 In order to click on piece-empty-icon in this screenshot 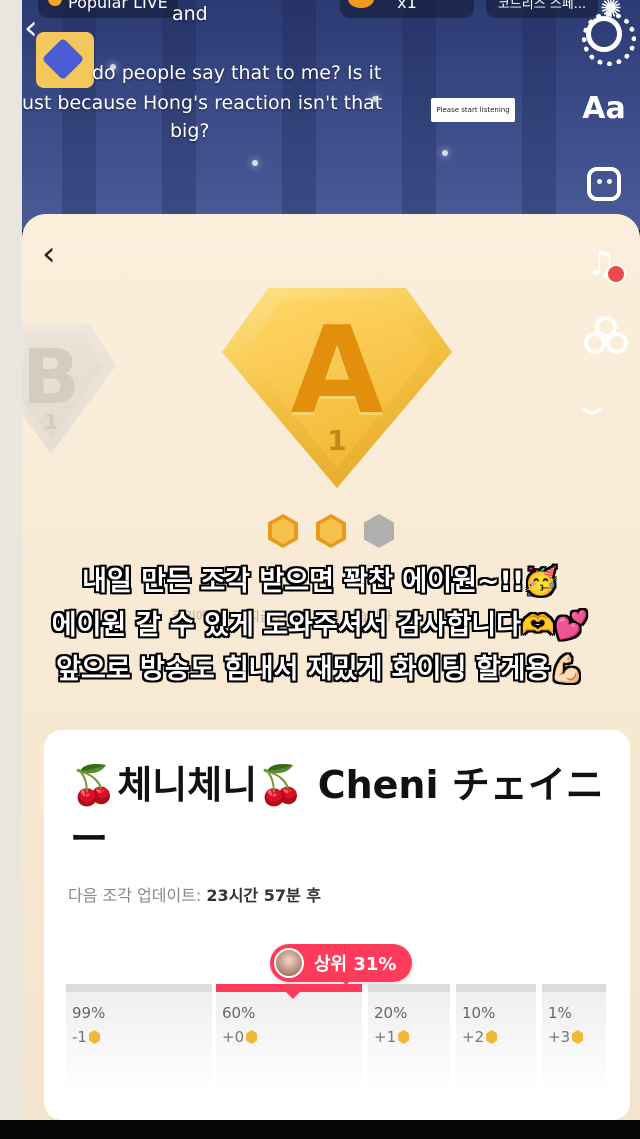, I will do `click(379, 531)`.